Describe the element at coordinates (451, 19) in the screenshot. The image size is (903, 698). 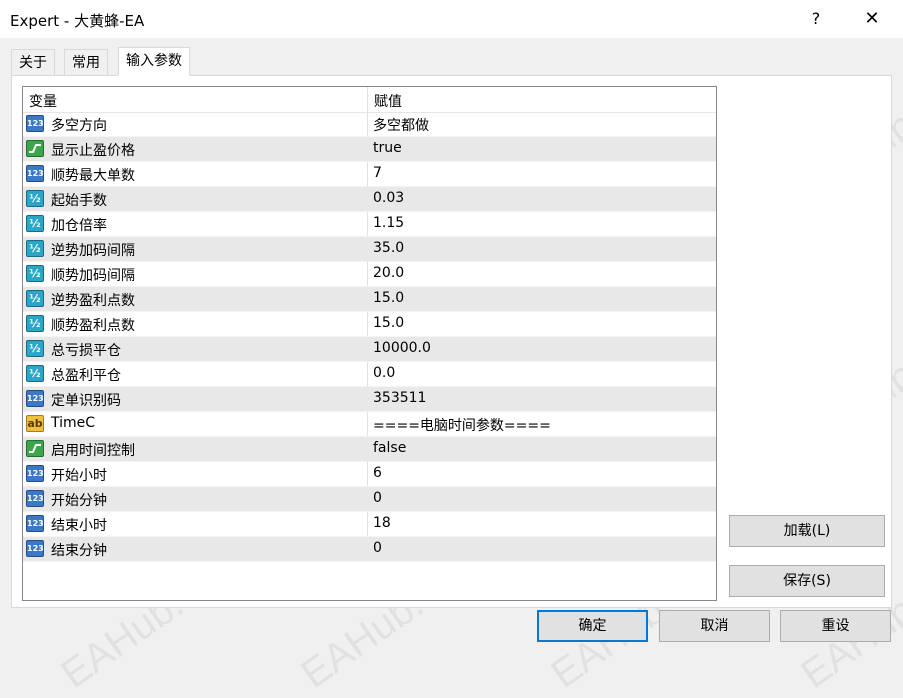
I see `title-bar: Expert - 大黄蜂-EA ? ✕` at that location.